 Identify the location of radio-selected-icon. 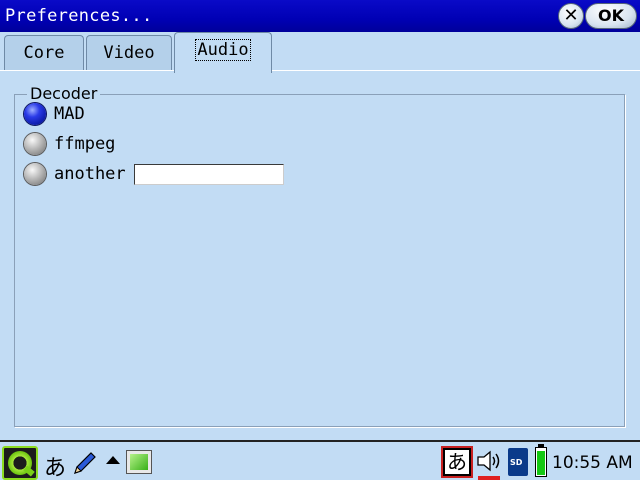
(35, 114).